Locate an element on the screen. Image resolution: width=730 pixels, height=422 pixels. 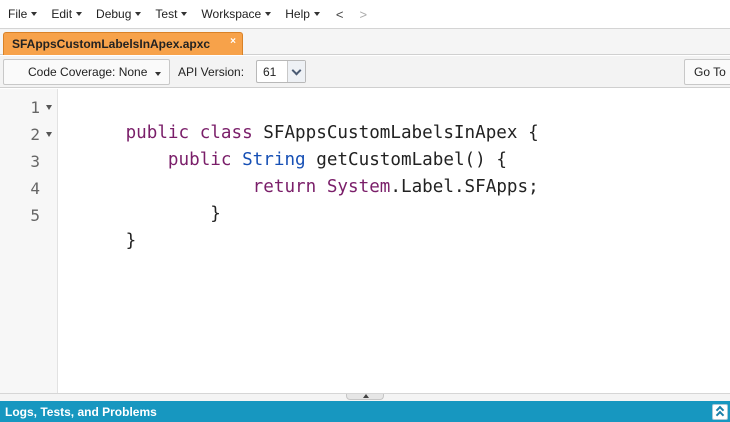
code-token: .Label.SFApps; is located at coordinates (464, 187).